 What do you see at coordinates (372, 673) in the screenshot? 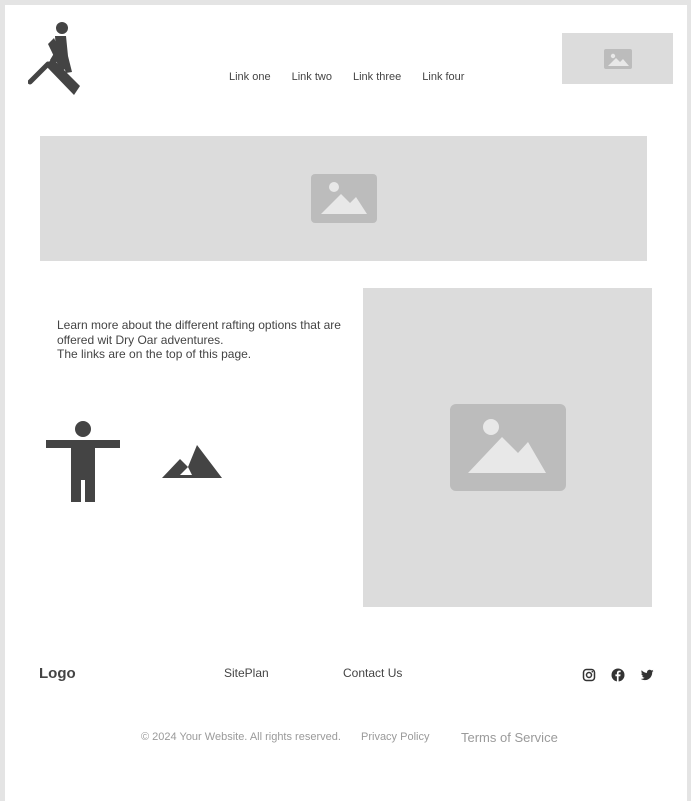
I see `footer-link-contact: Contact Us` at bounding box center [372, 673].